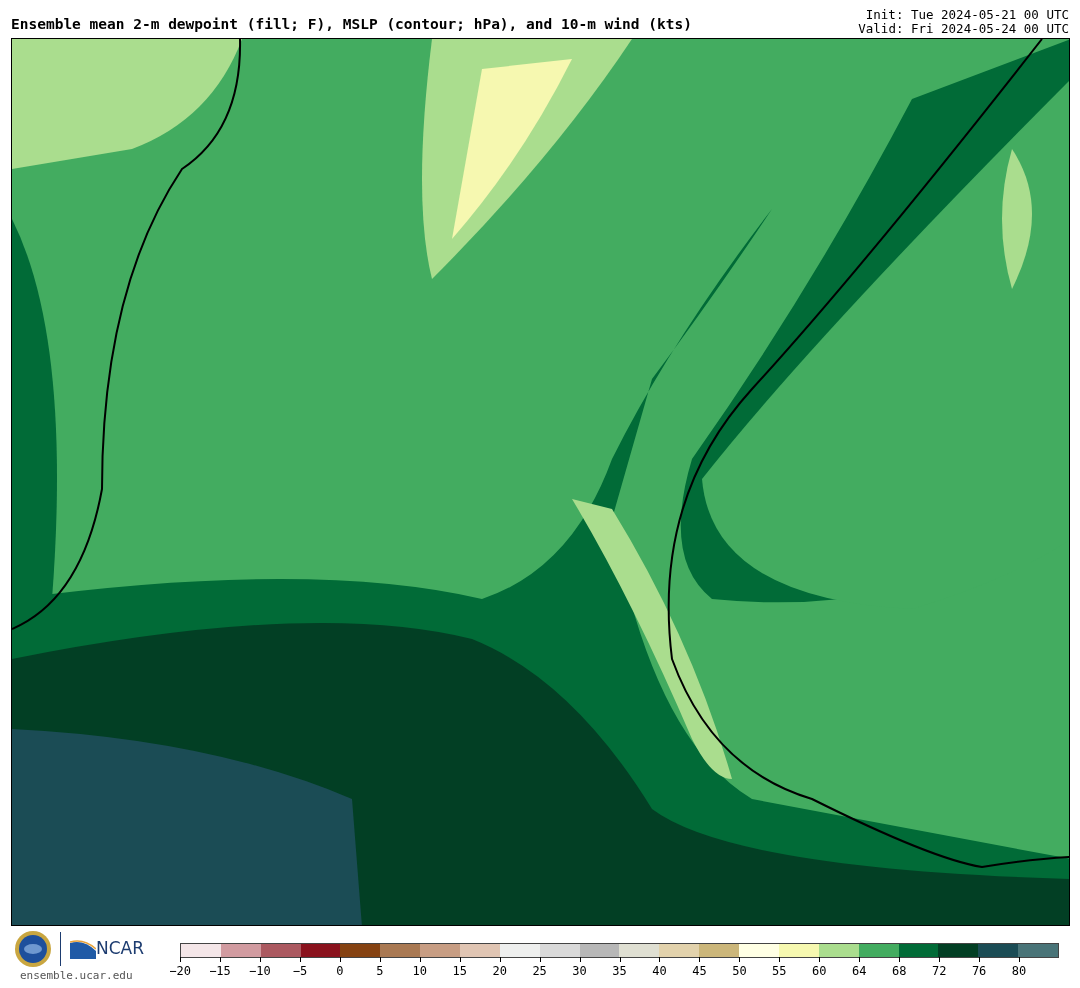 This screenshot has height=988, width=1080. I want to click on logo-text: NCAR, so click(120, 949).